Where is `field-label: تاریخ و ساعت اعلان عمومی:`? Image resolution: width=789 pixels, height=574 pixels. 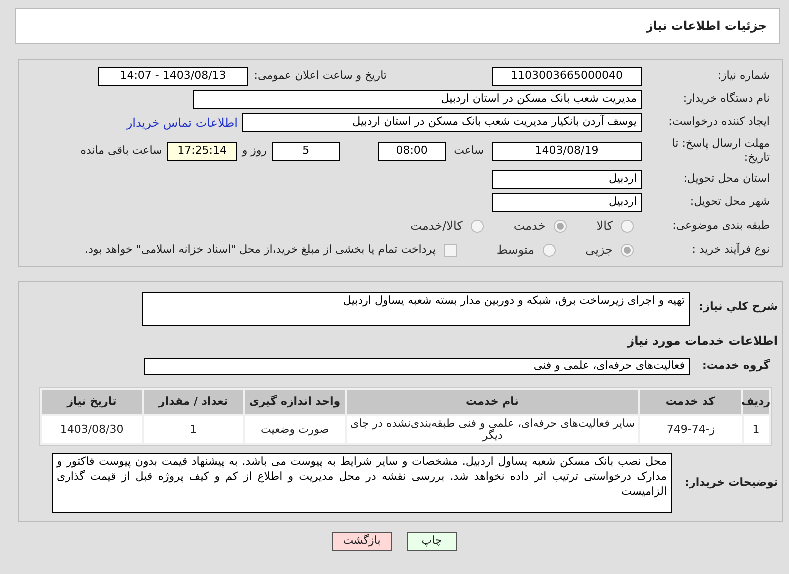
field-label: تاریخ و ساعت اعلان عمومی: is located at coordinates (320, 76).